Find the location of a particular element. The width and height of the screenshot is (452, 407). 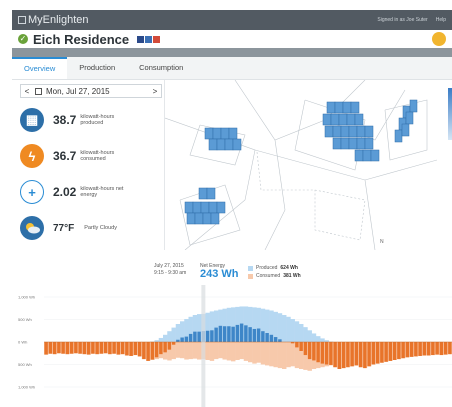

tab-production: Production is located at coordinates (97, 68).